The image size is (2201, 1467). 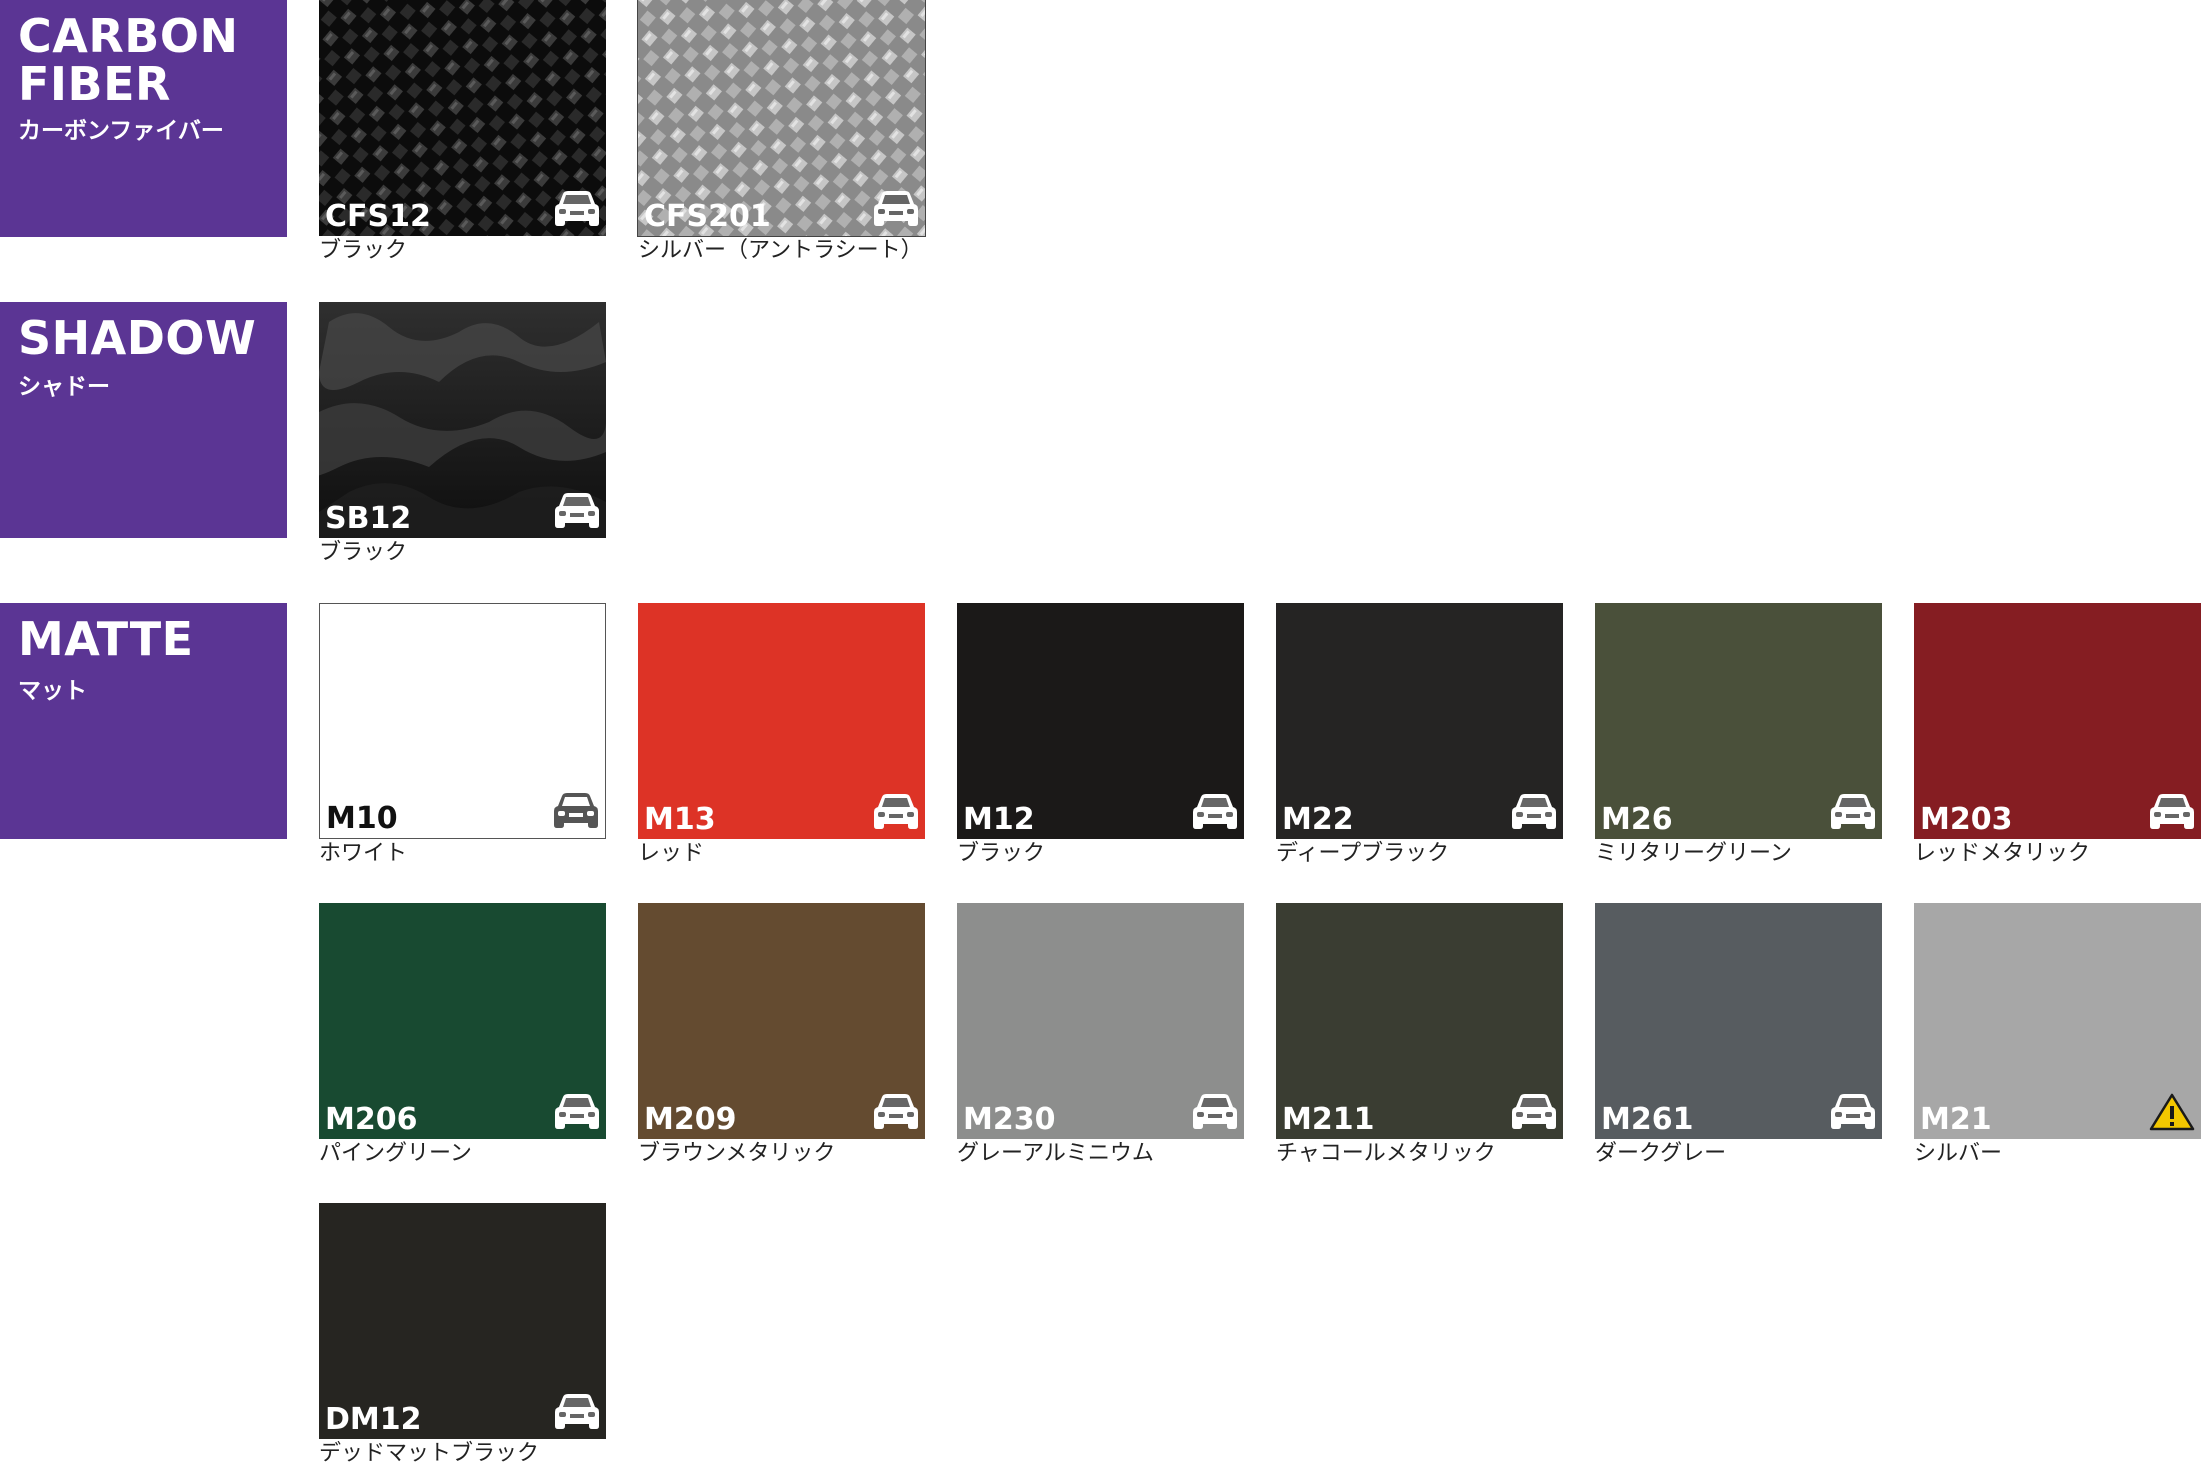 What do you see at coordinates (1009, 1119) in the screenshot?
I see `swatch-code: M230` at bounding box center [1009, 1119].